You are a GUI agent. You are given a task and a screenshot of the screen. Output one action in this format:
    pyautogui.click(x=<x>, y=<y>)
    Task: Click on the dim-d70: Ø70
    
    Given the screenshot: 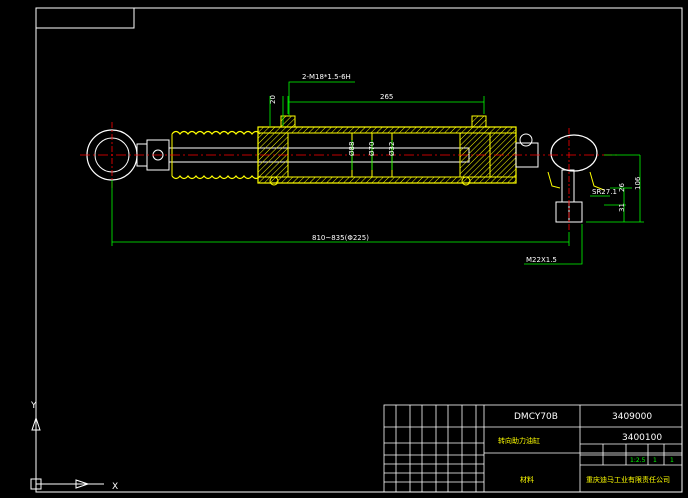 What is the action you would take?
    pyautogui.click(x=372, y=149)
    